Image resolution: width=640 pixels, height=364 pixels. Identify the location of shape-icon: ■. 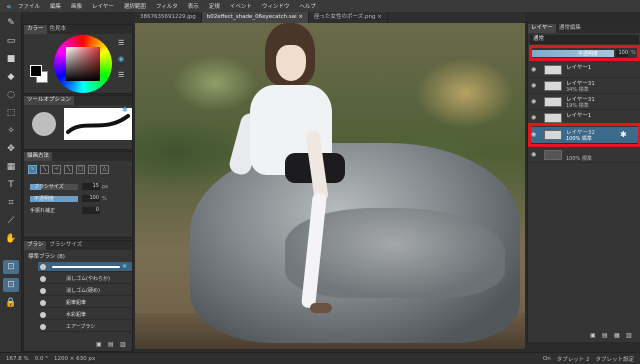
(11, 59).